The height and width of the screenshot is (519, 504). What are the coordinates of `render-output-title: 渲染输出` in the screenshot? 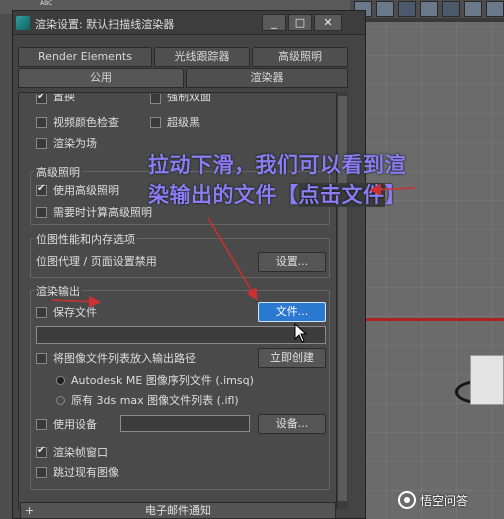 It's located at (58, 291).